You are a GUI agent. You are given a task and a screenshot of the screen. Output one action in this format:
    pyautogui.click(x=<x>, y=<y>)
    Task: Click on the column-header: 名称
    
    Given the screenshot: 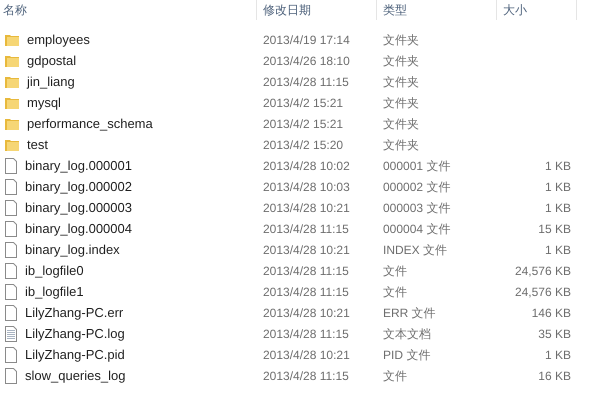 What is the action you would take?
    pyautogui.click(x=15, y=10)
    